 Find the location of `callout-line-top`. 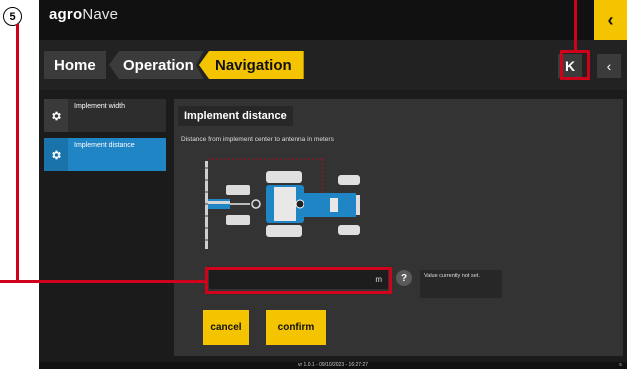

callout-line-top is located at coordinates (575, 25).